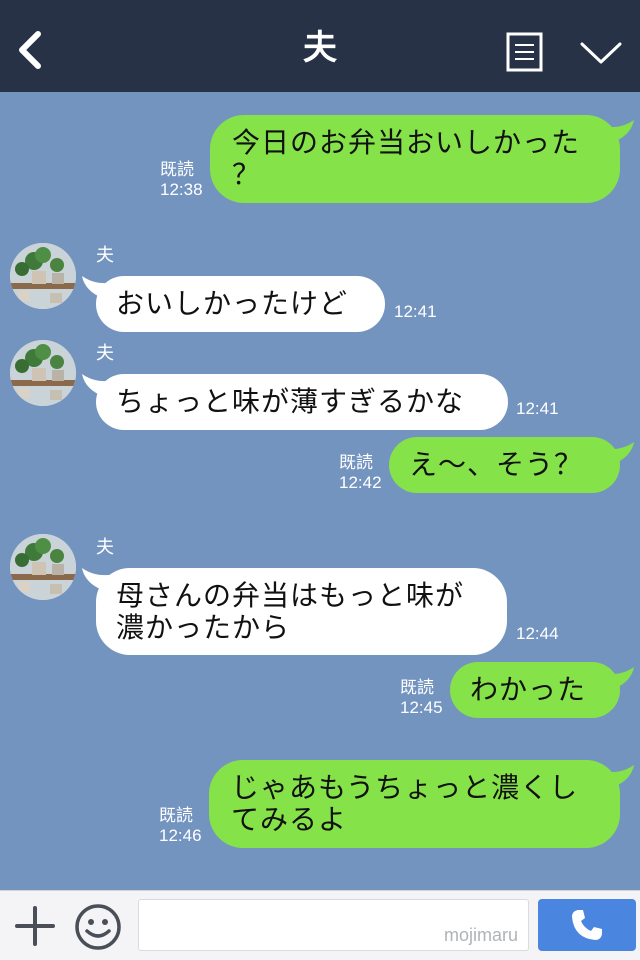 Image resolution: width=640 pixels, height=960 pixels. What do you see at coordinates (524, 52) in the screenshot?
I see `menu-list-icon` at bounding box center [524, 52].